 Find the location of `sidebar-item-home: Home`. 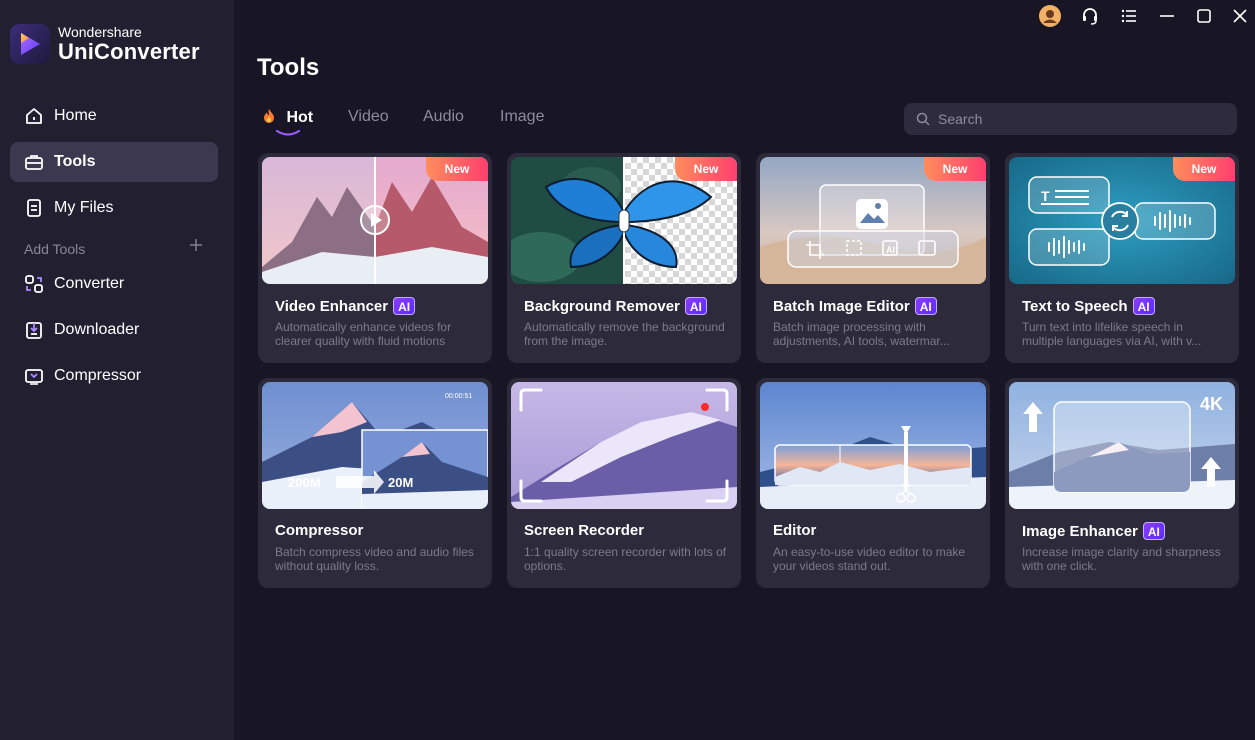

sidebar-item-home: Home is located at coordinates (114, 116).